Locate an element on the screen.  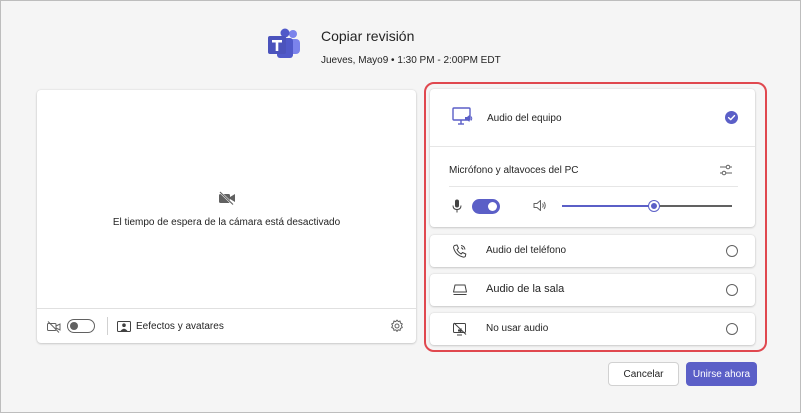
speaker-volume-slider is located at coordinates (647, 206).